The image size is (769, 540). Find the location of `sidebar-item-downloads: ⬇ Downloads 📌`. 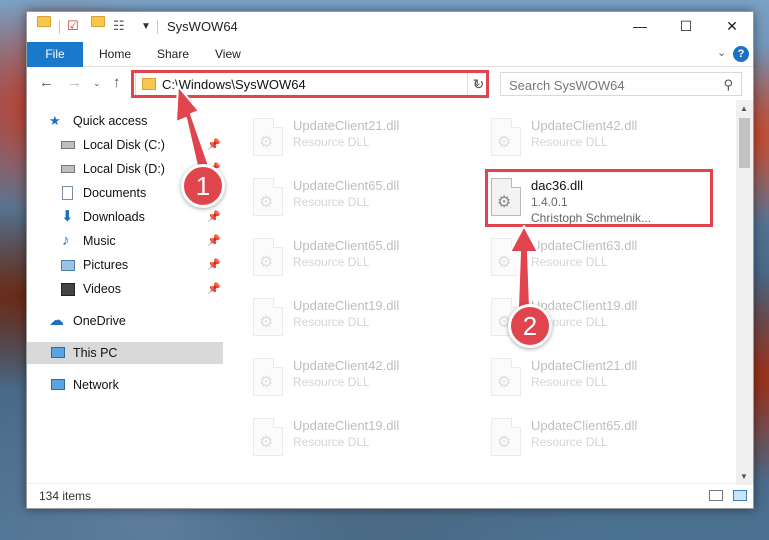

sidebar-item-downloads: ⬇ Downloads 📌 is located at coordinates (125, 217).